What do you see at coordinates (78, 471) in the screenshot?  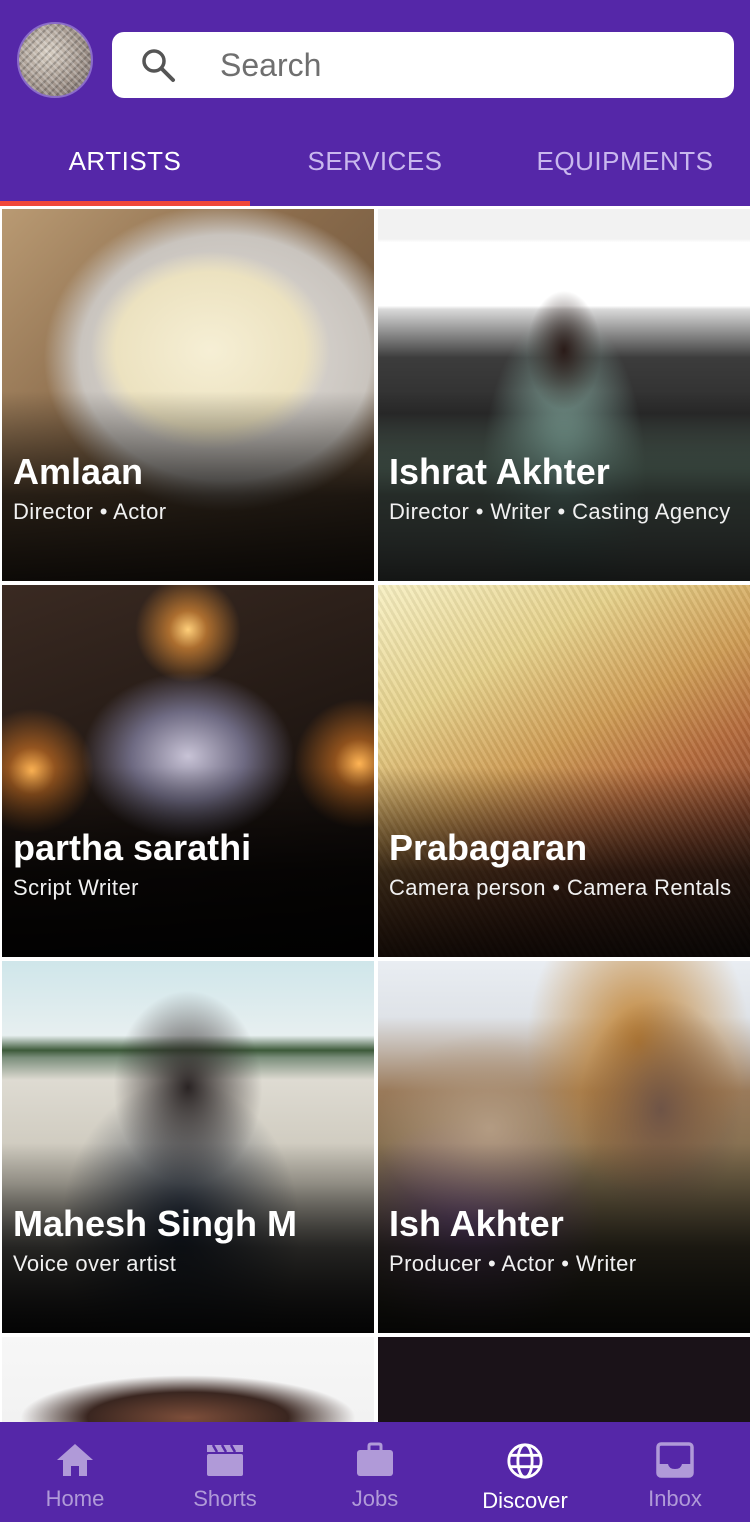 I see `artist-name: Amlaan` at bounding box center [78, 471].